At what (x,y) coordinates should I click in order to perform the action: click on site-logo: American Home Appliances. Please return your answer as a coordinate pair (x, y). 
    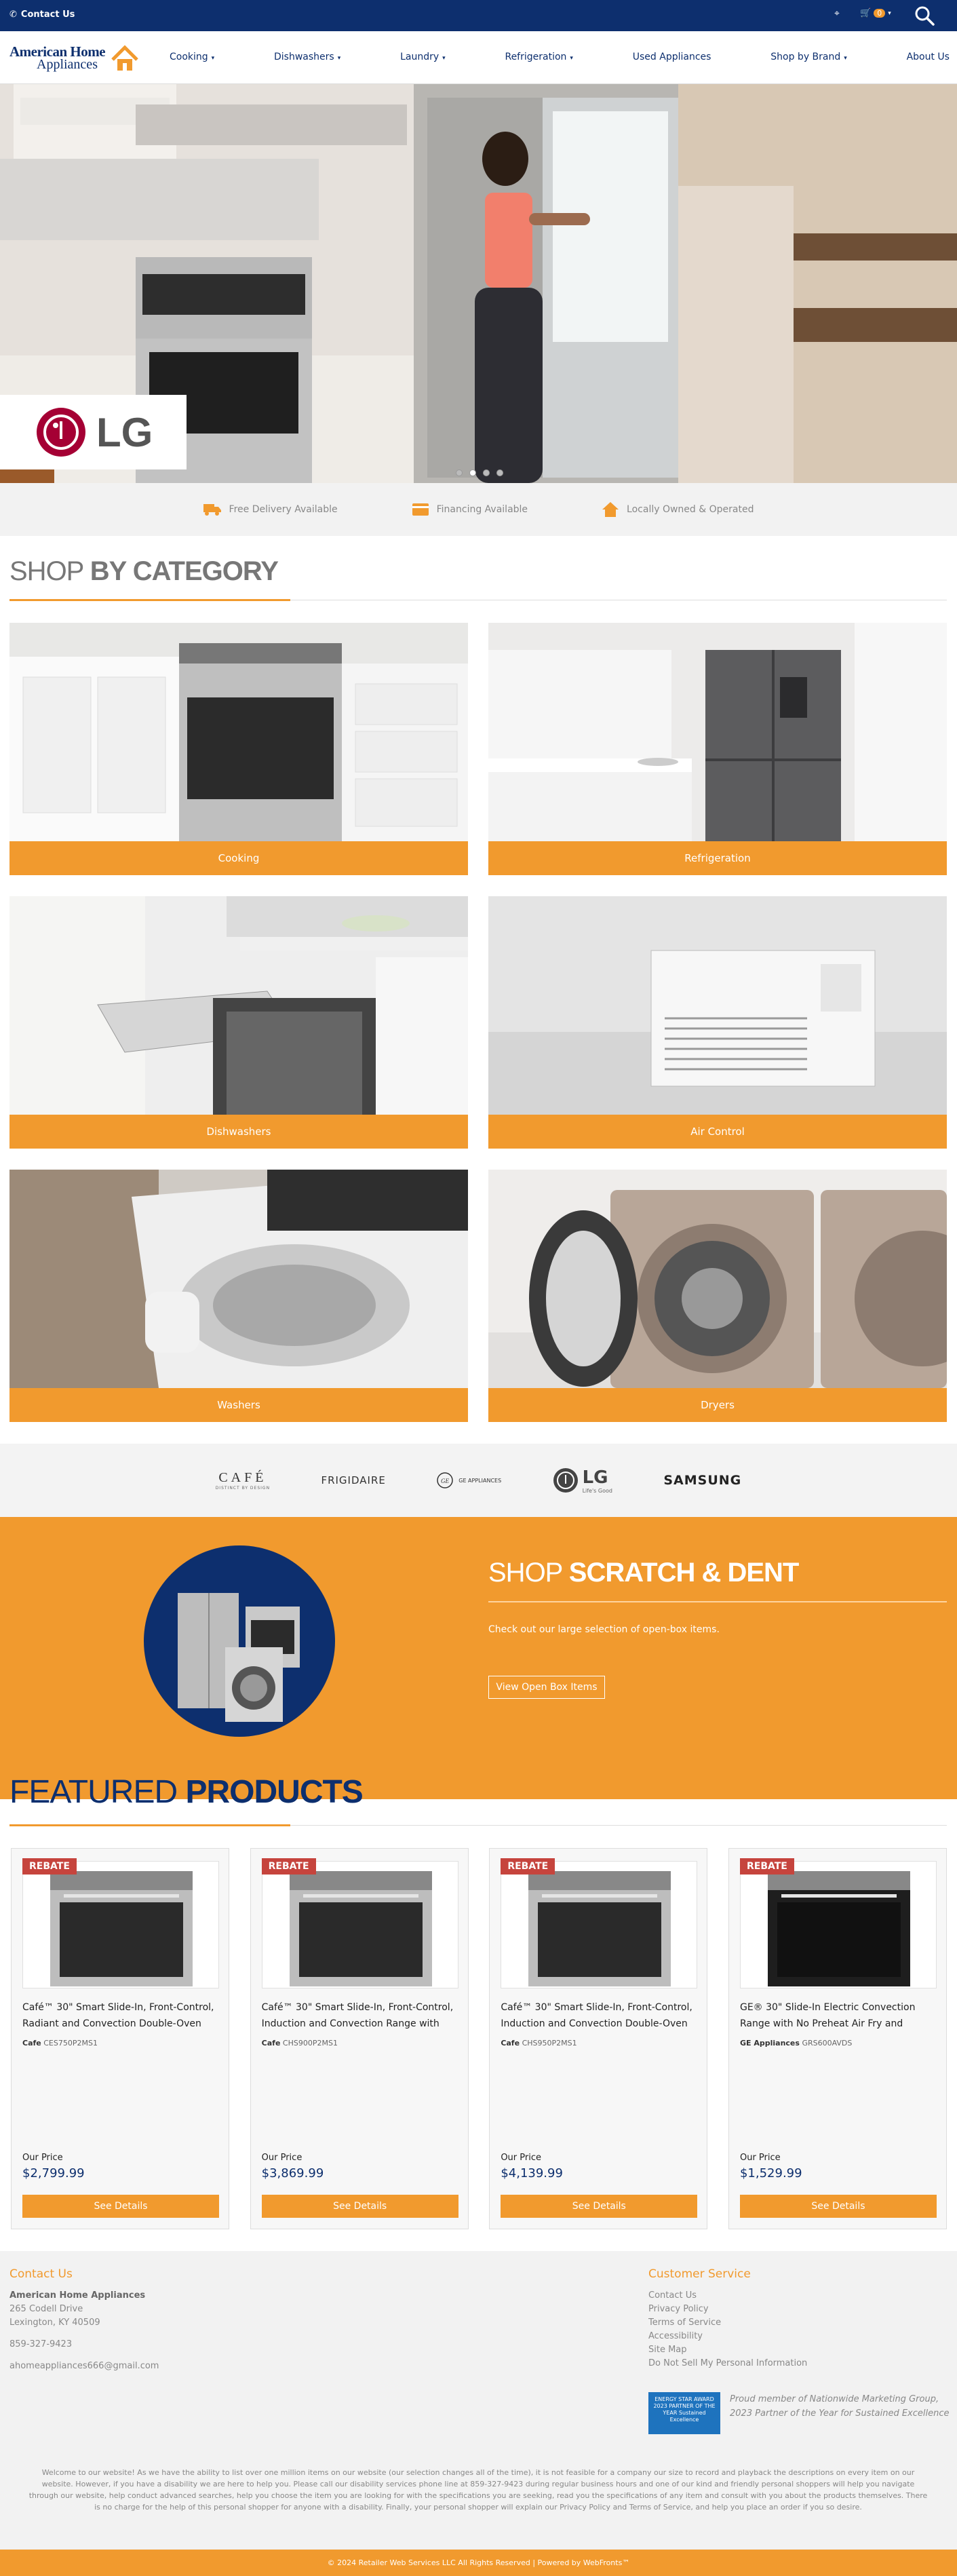
    Looking at the image, I should click on (73, 59).